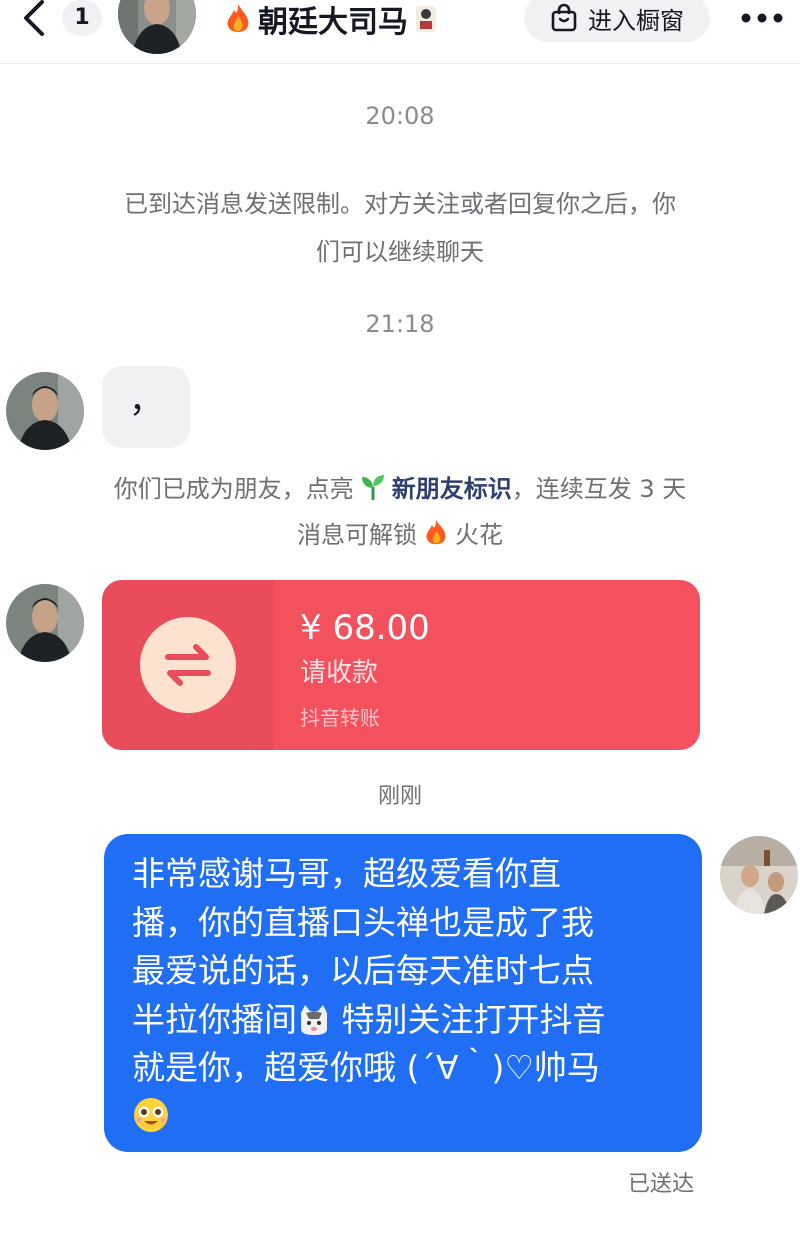 This screenshot has height=1248, width=800. Describe the element at coordinates (762, 18) in the screenshot. I see `more-dots-icon` at that location.